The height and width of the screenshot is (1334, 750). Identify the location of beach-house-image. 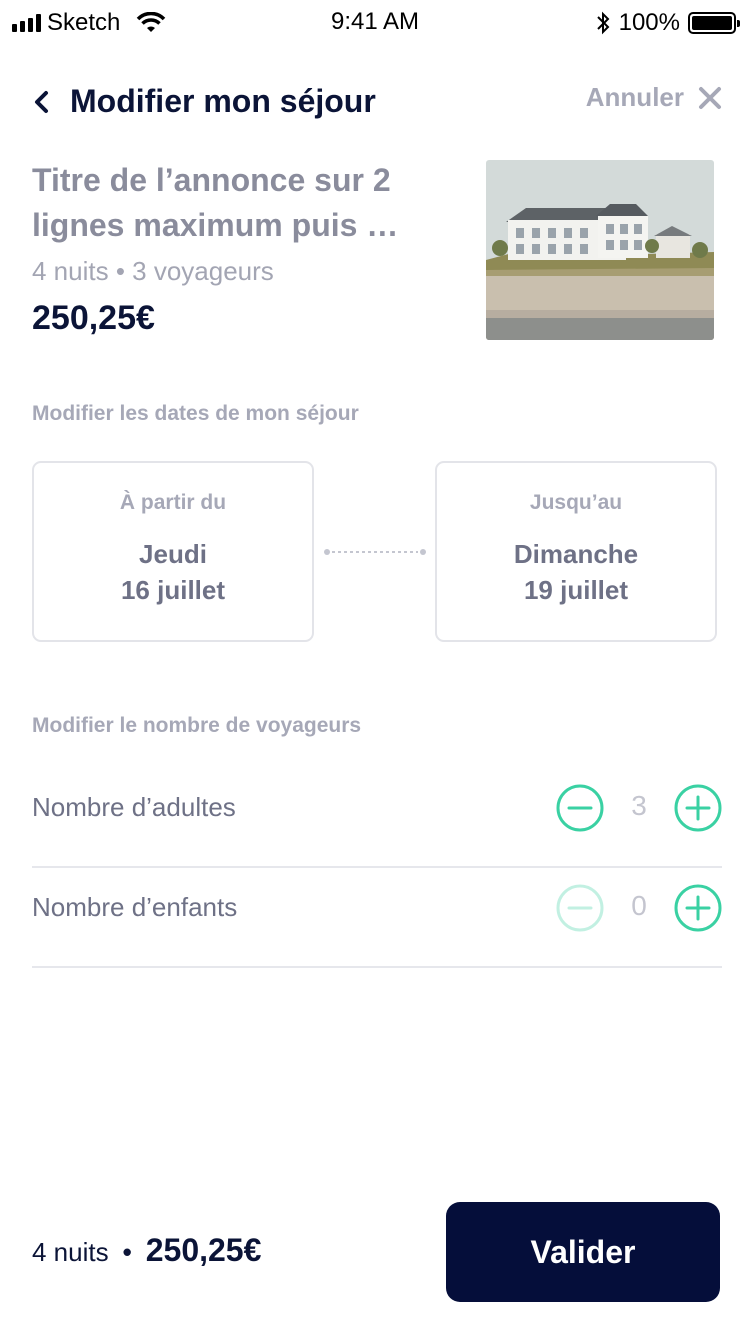
(600, 250).